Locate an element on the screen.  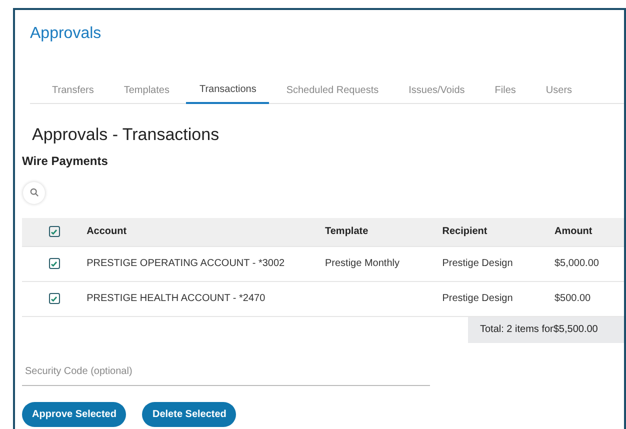
page-title: Approvals is located at coordinates (66, 34).